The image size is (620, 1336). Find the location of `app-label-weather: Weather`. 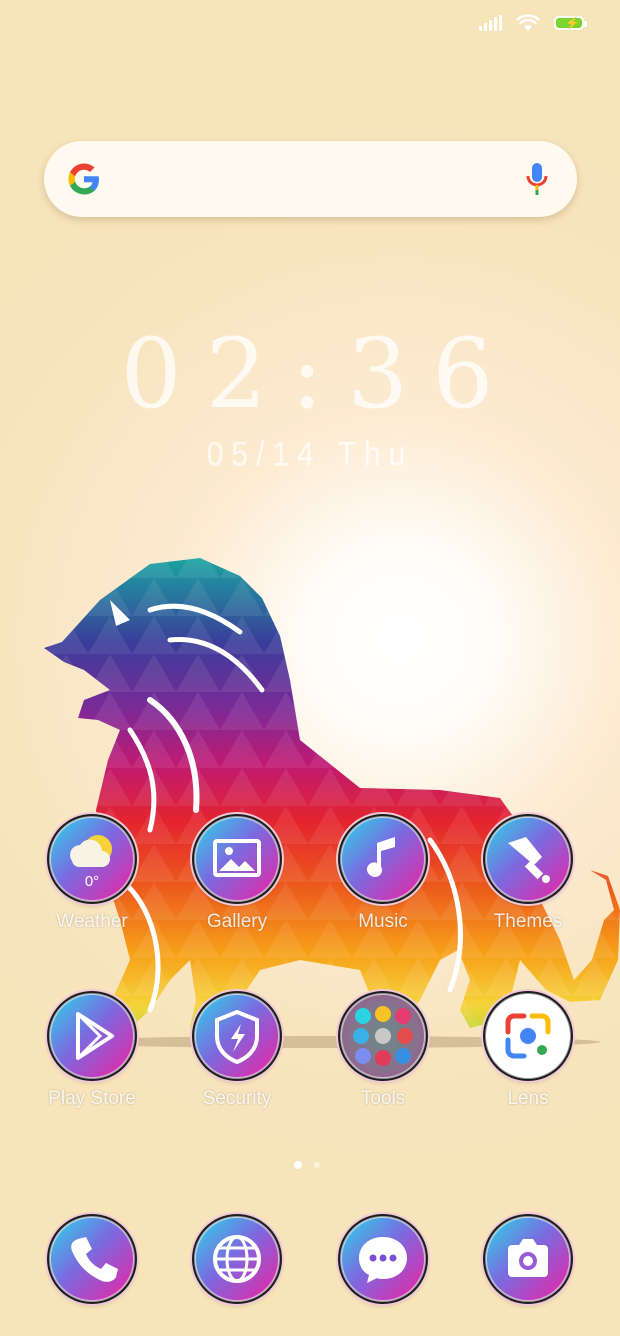

app-label-weather: Weather is located at coordinates (92, 921).